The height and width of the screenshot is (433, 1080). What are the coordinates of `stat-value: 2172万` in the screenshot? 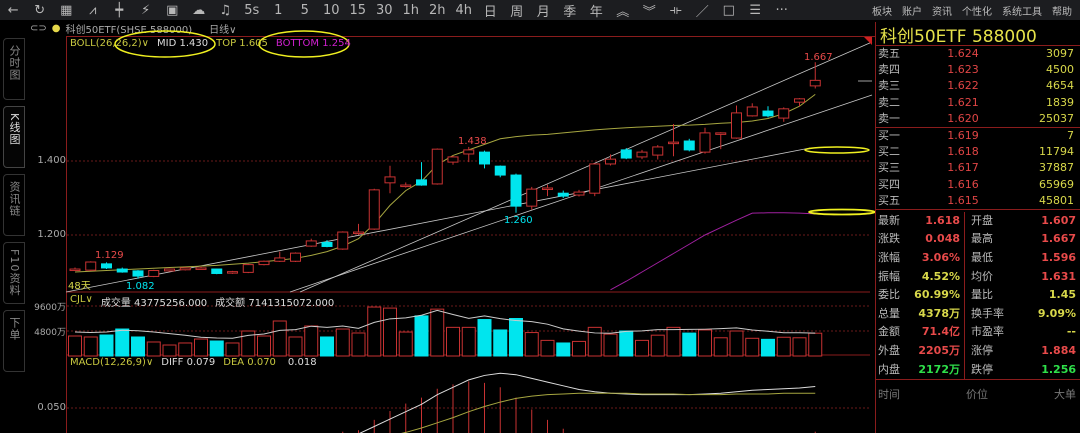 It's located at (937, 370).